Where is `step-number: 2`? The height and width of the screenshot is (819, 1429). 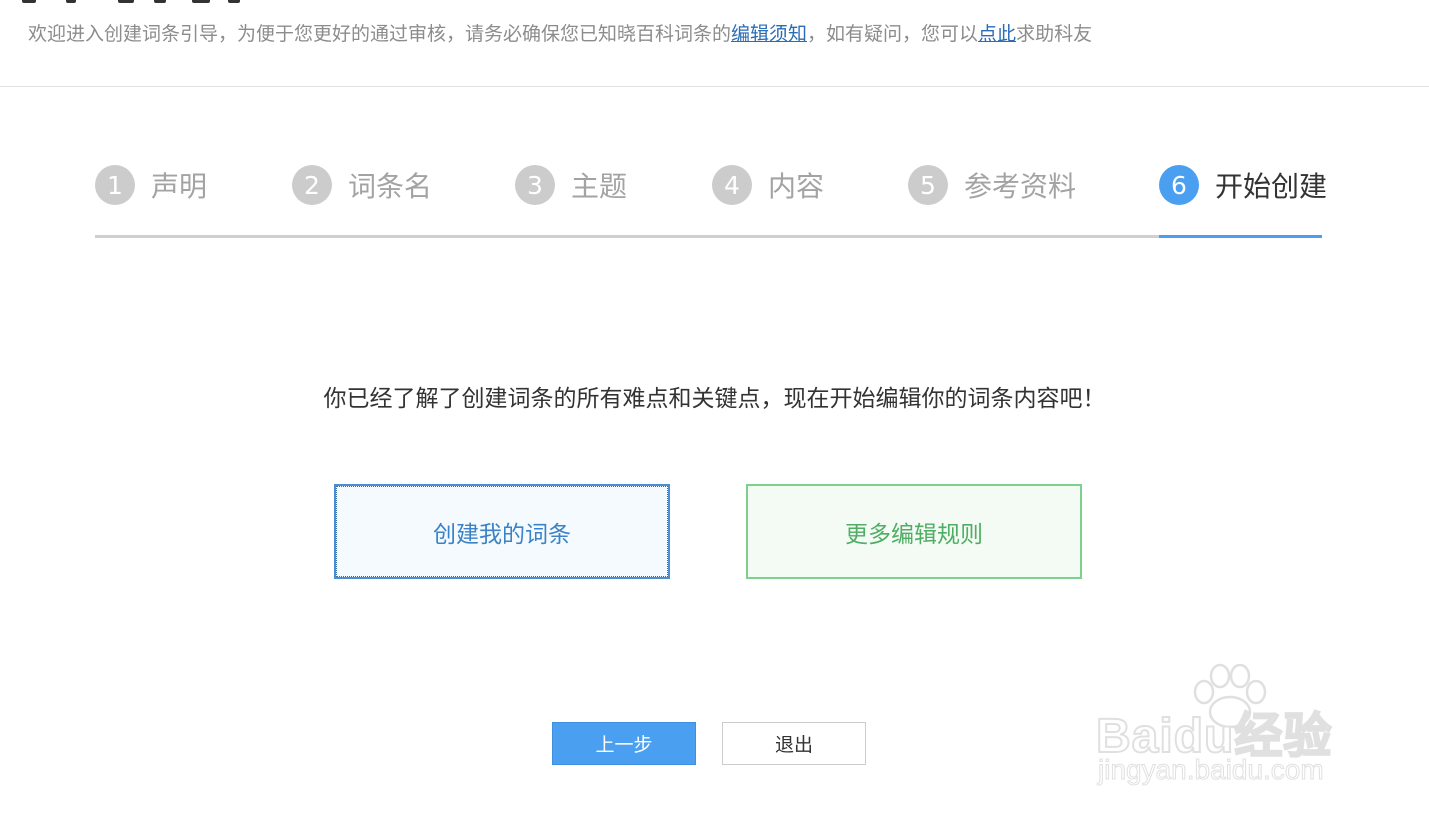
step-number: 2 is located at coordinates (312, 185).